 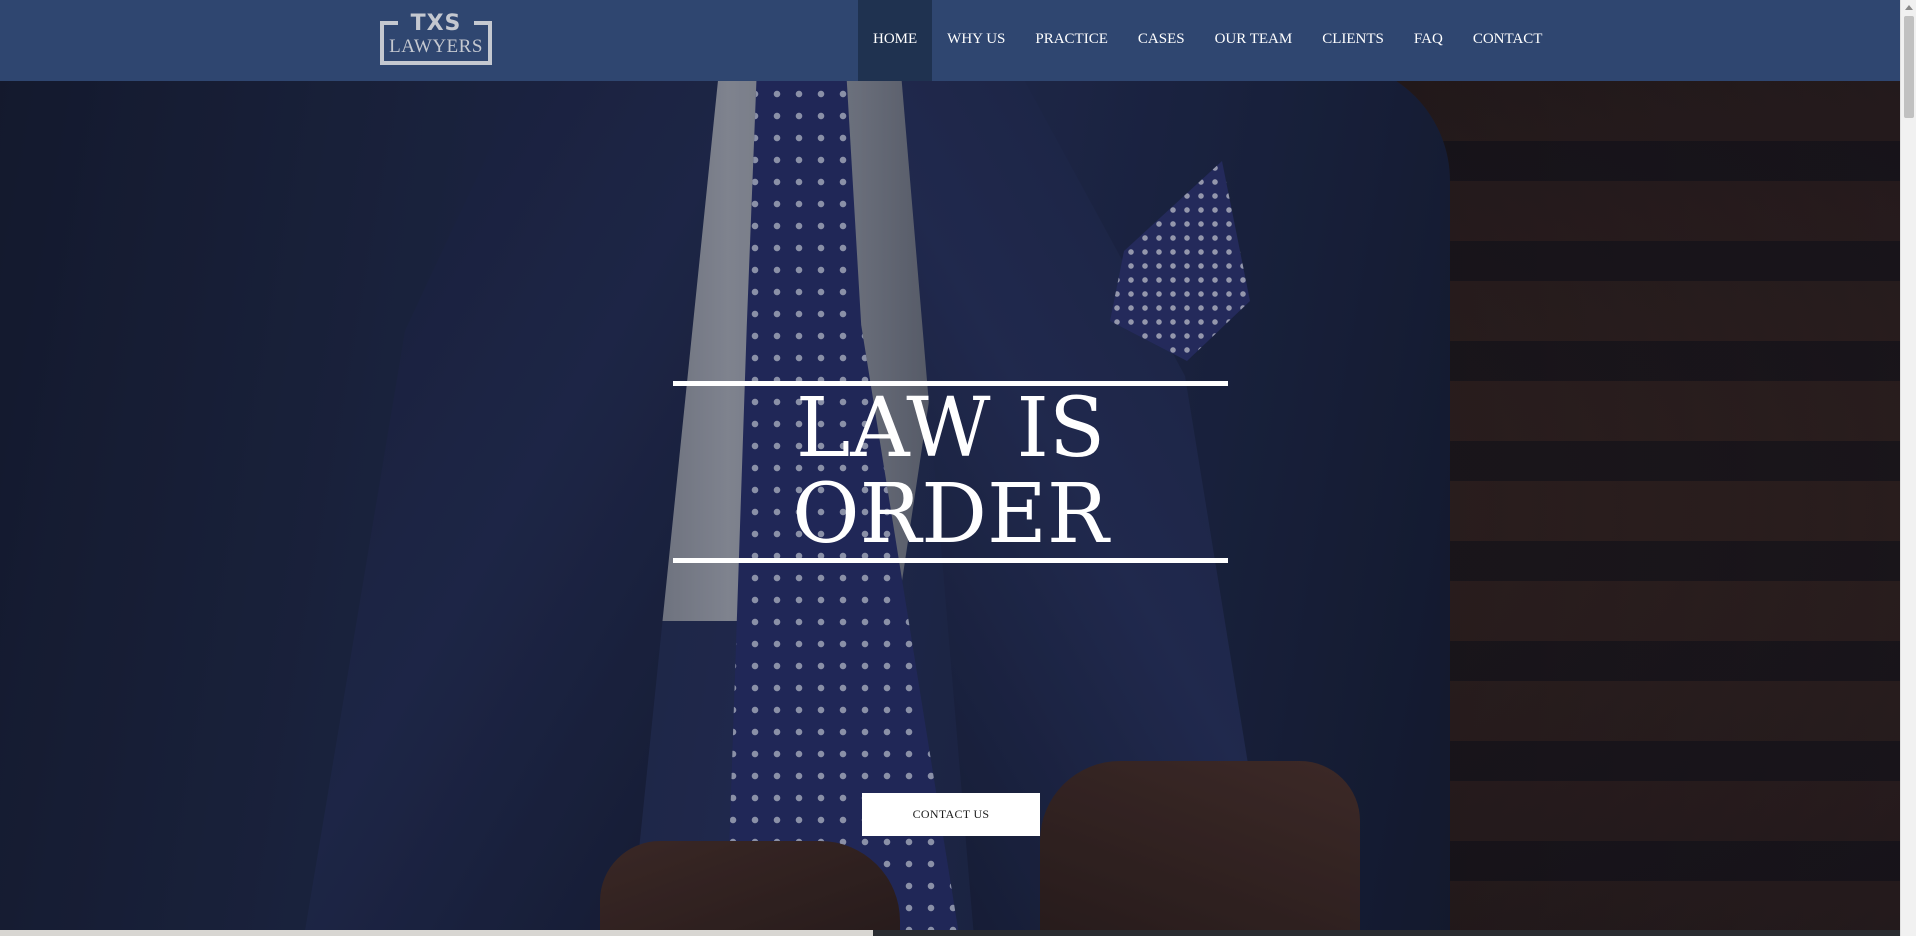 I want to click on txs-lawyers-logo: TXS LAWYERS, so click(x=436, y=38).